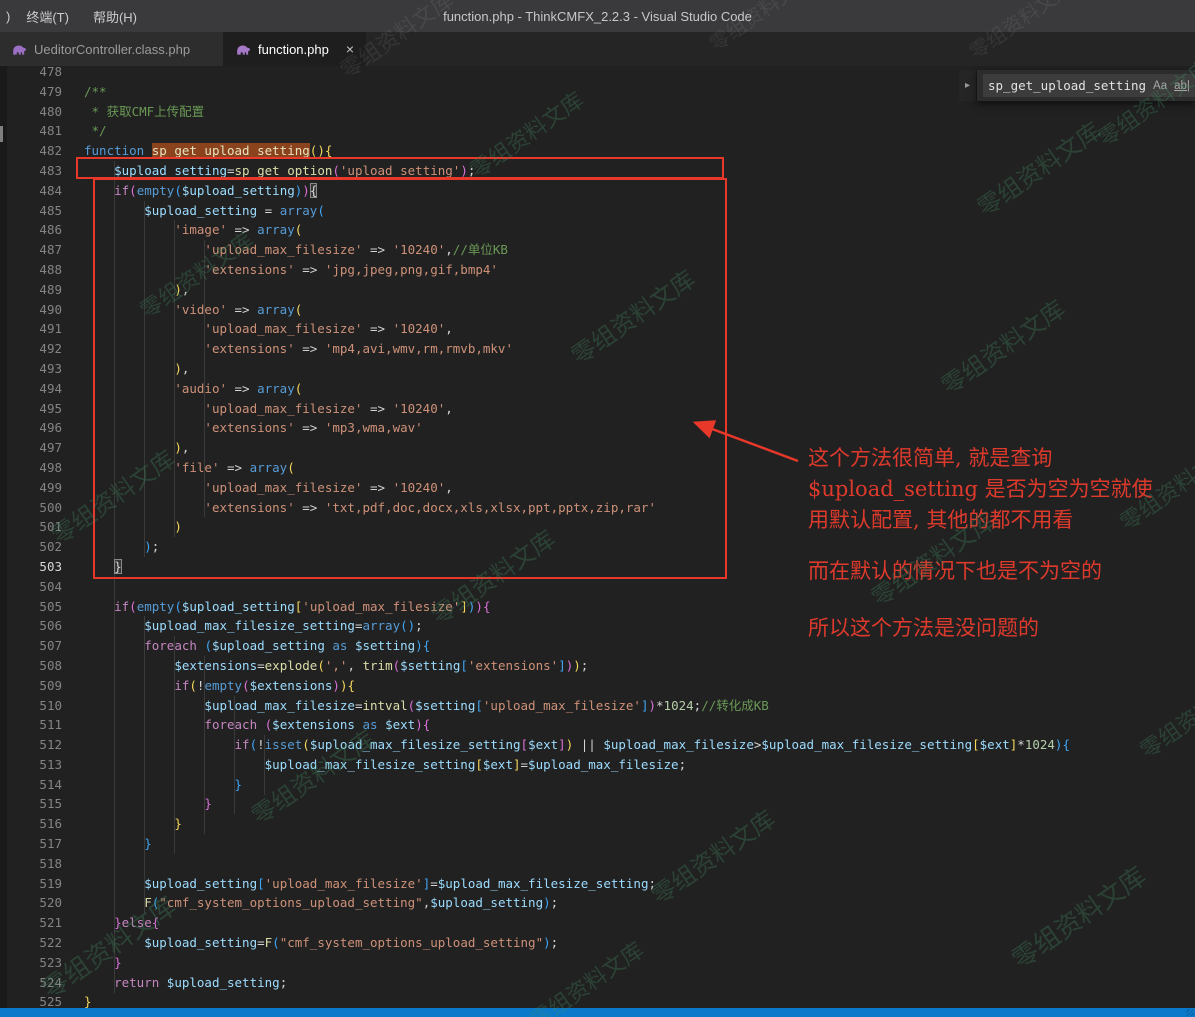 The image size is (1195, 1017). I want to click on code-text: 'upload_max_filesize' => '10240',, so click(328, 329).